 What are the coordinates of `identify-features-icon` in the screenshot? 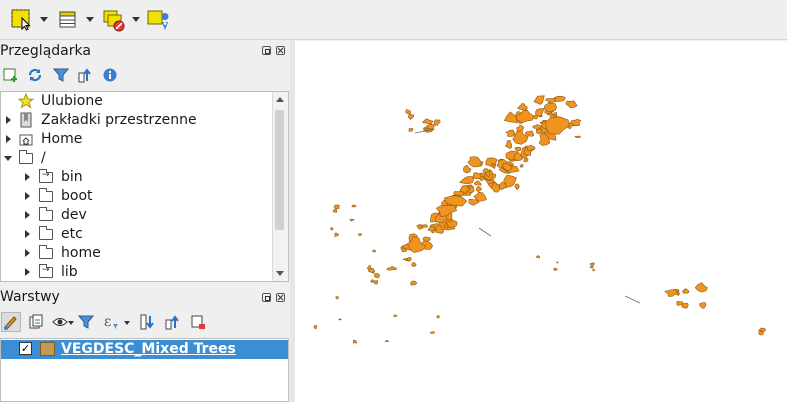 It's located at (158, 20).